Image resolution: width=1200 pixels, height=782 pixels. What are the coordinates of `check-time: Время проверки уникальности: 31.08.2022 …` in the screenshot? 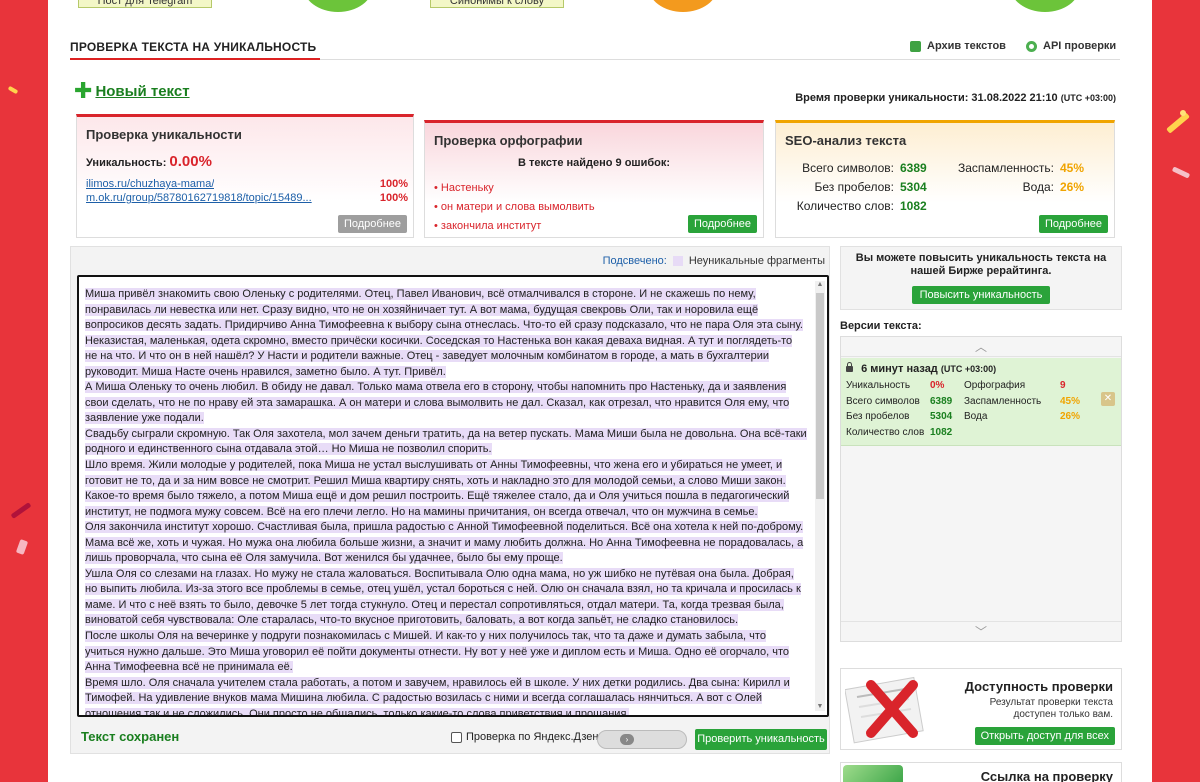 It's located at (955, 98).